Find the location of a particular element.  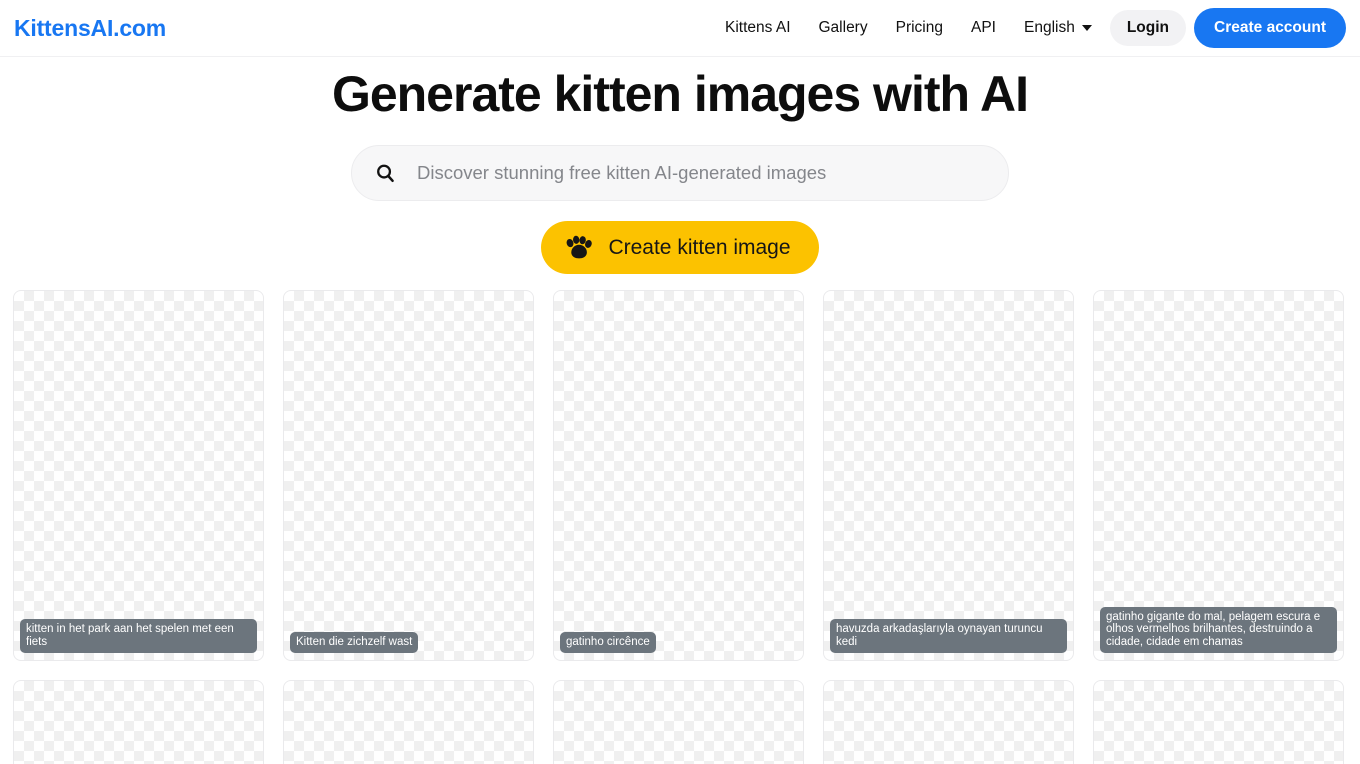

nav-kittens-ai: Kittens AI is located at coordinates (757, 28).